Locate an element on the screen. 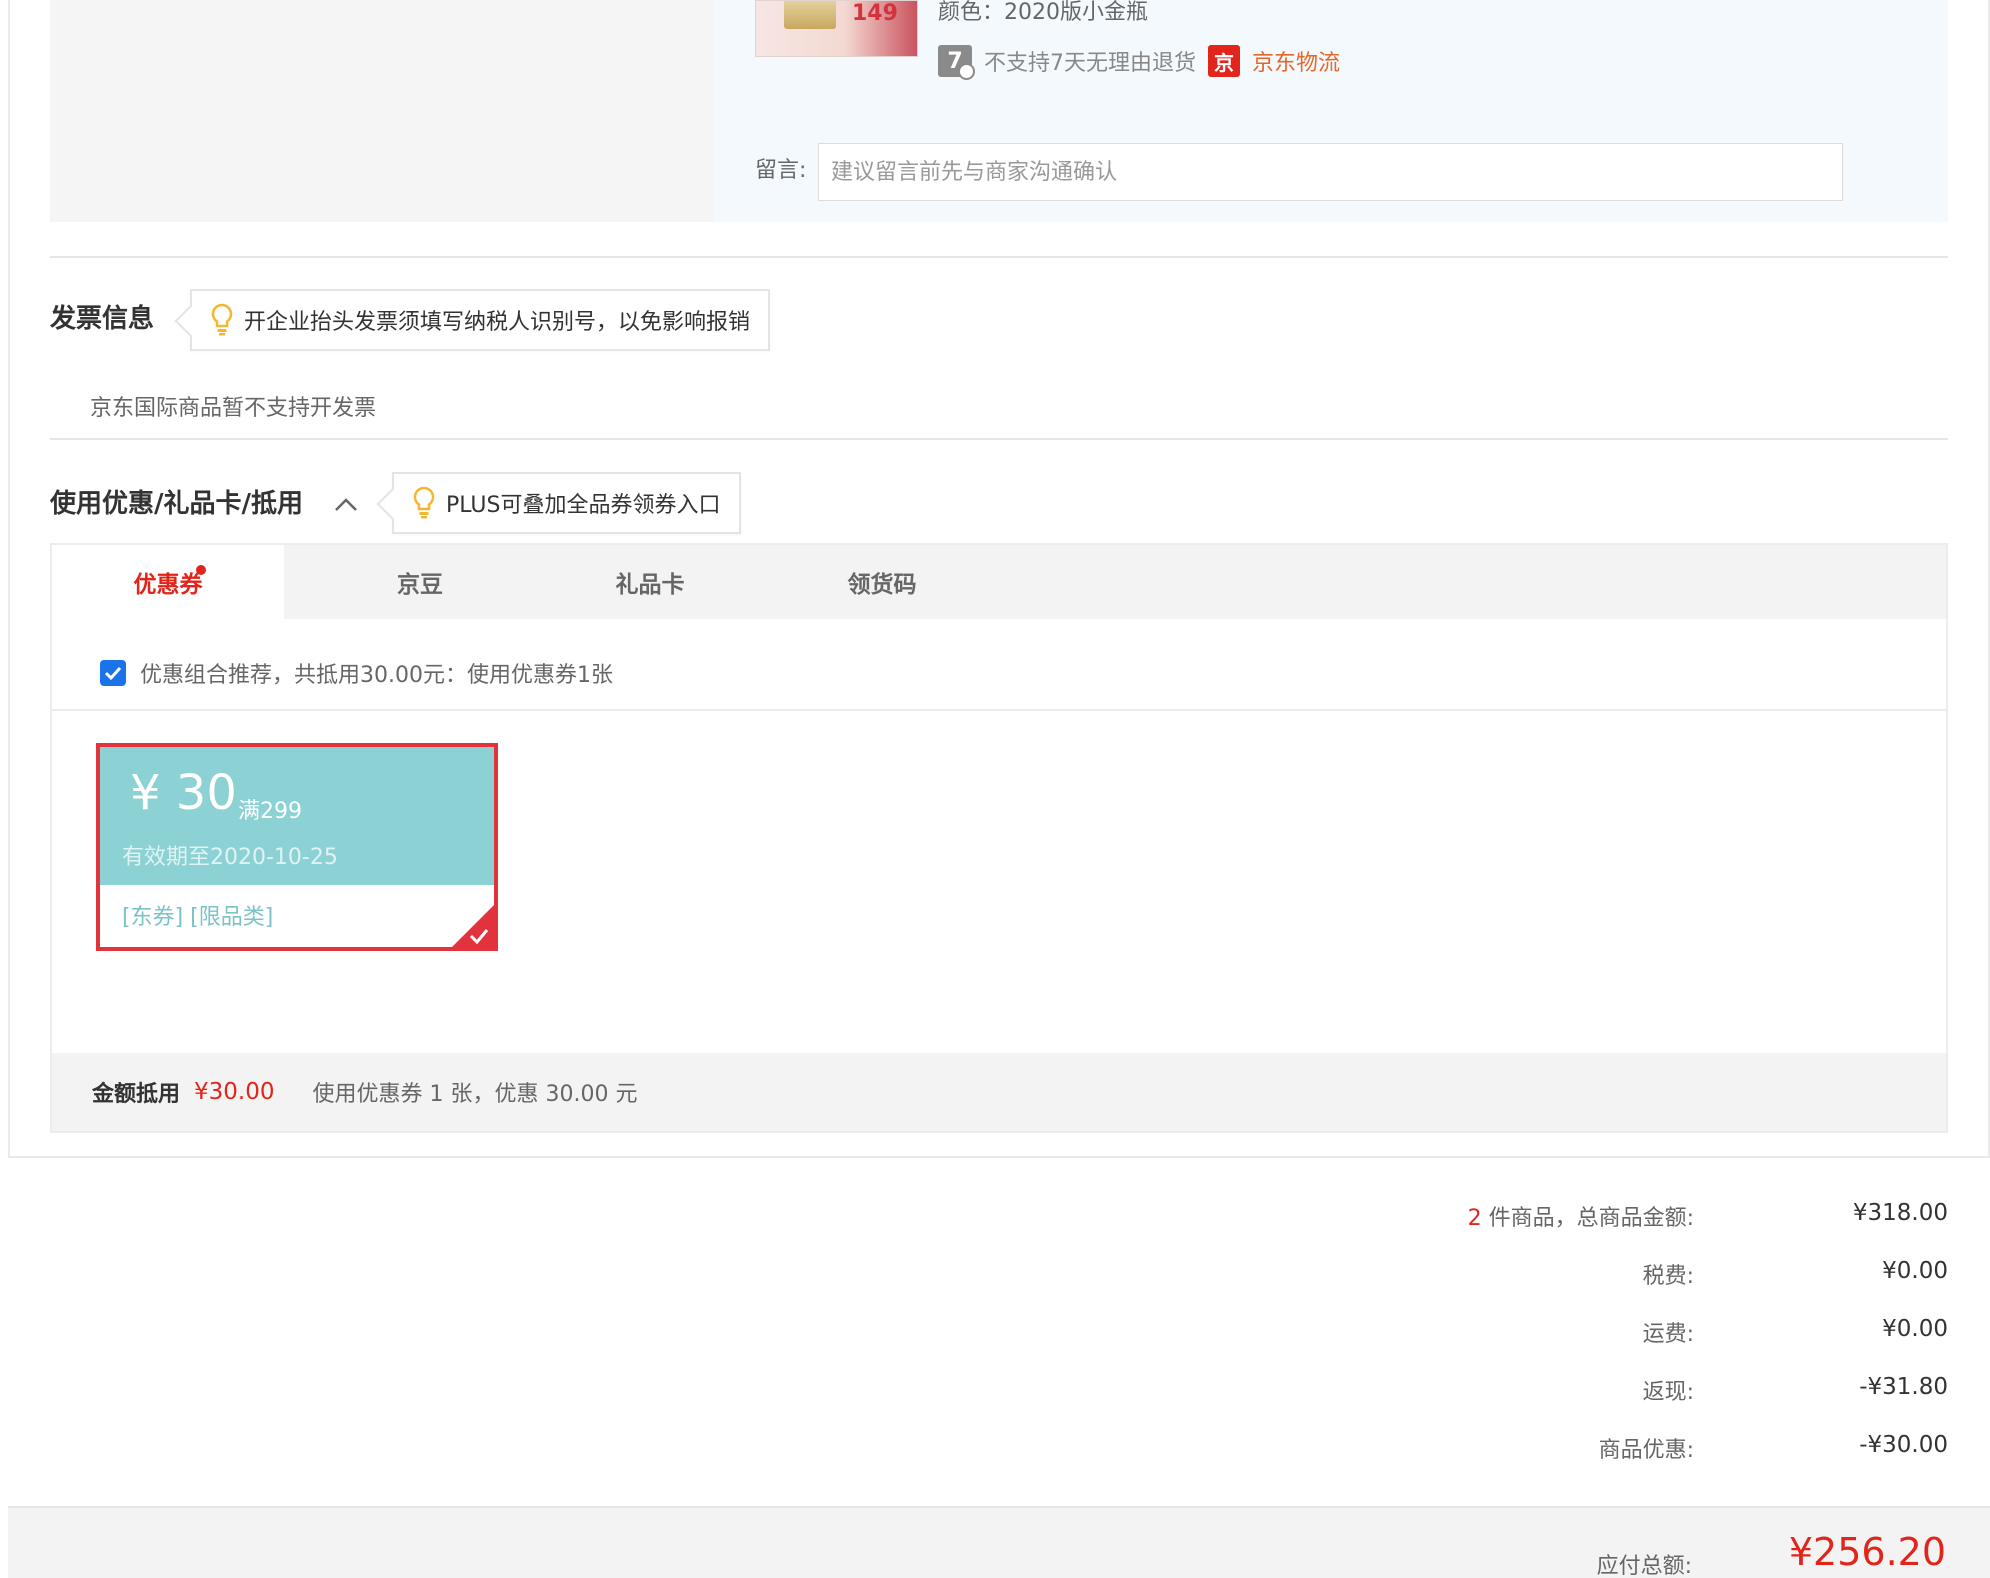 This screenshot has height=1578, width=1990. coupon-valid-date: 有效期至2020-10-25 is located at coordinates (230, 857).